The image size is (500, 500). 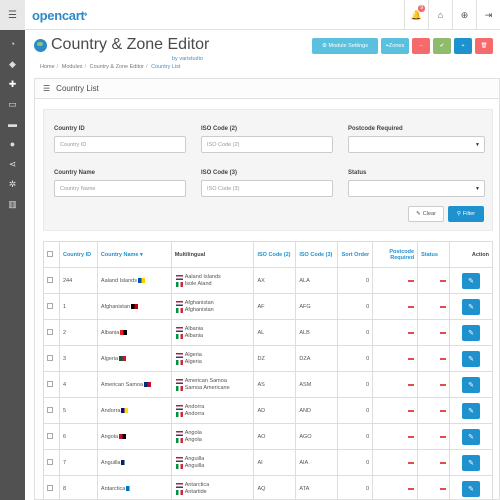 I want to click on byline: by varistudio, so click(x=187, y=59).